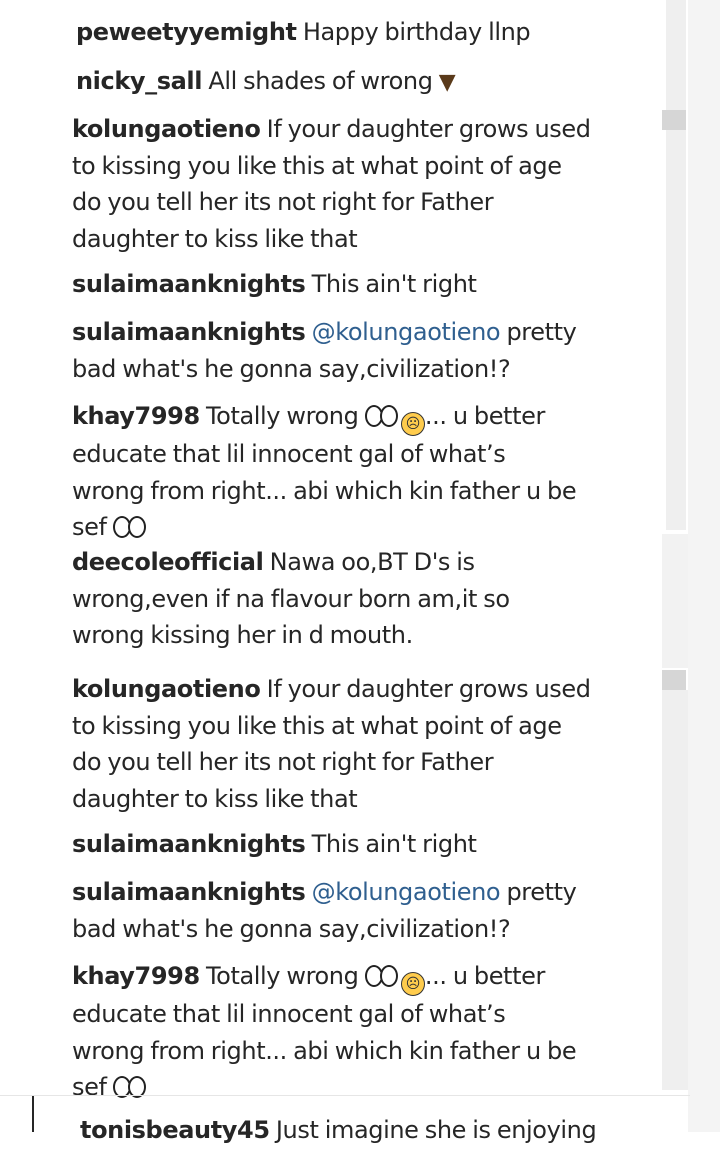 This screenshot has height=1149, width=720. What do you see at coordinates (416, 32) in the screenshot?
I see `comment-text: Happy birthday llnp` at bounding box center [416, 32].